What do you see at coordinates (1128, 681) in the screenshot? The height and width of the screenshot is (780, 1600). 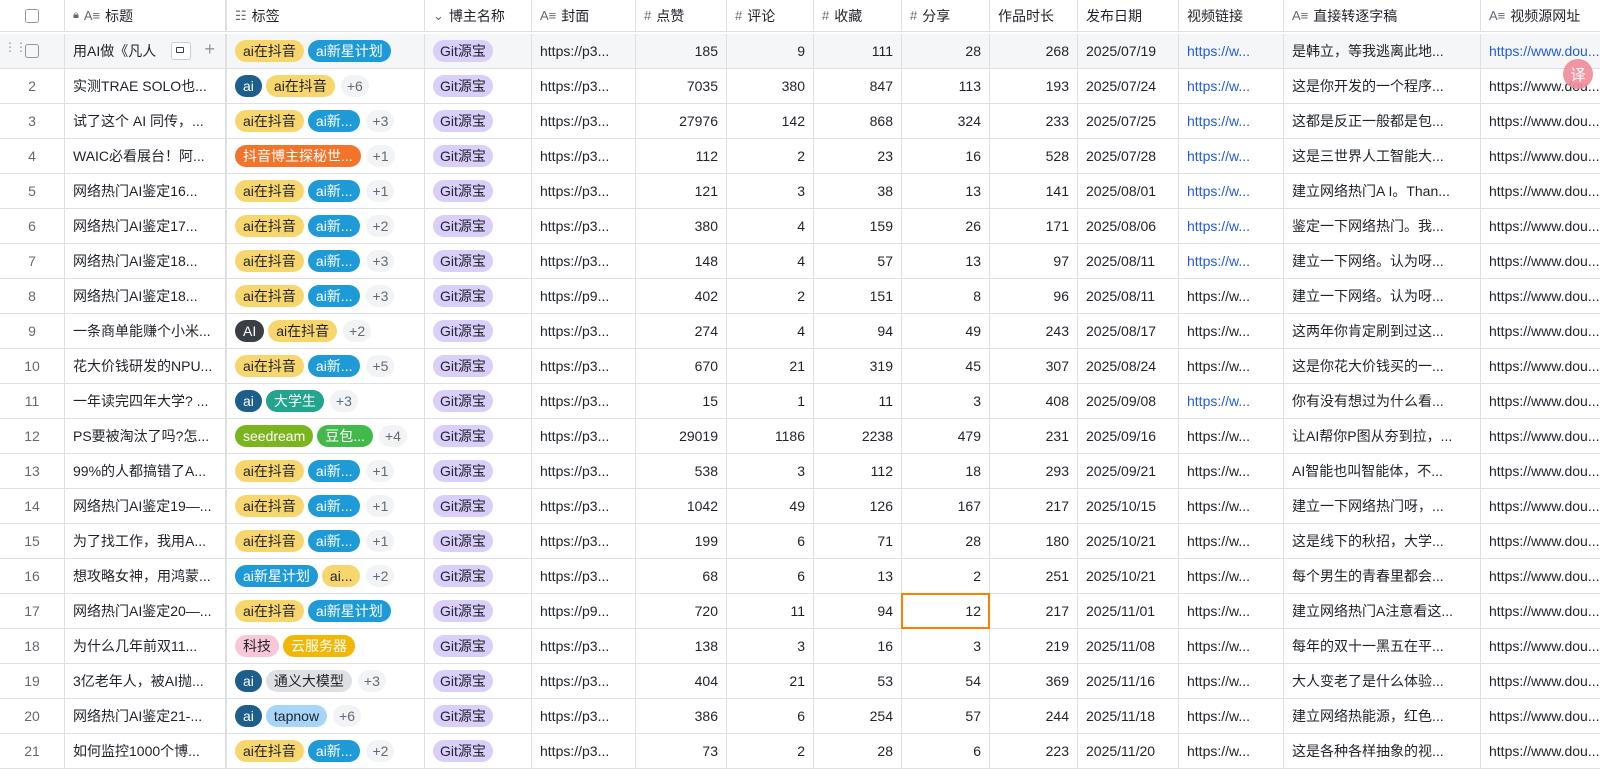 I see `date-cell: 2025/11/16` at bounding box center [1128, 681].